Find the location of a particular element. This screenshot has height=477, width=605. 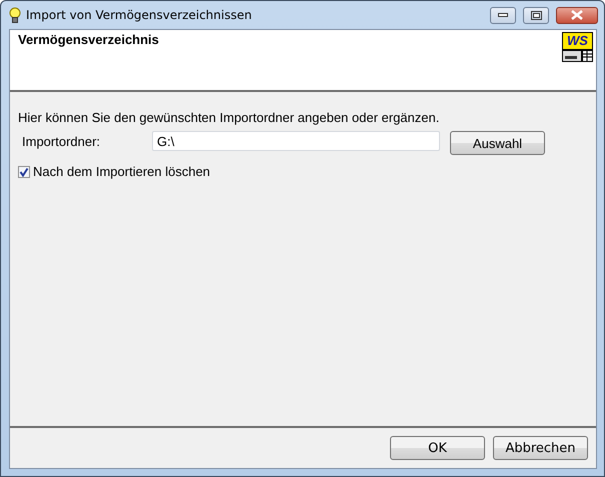

checkbox-label: Nach dem Importieren löschen is located at coordinates (121, 171).